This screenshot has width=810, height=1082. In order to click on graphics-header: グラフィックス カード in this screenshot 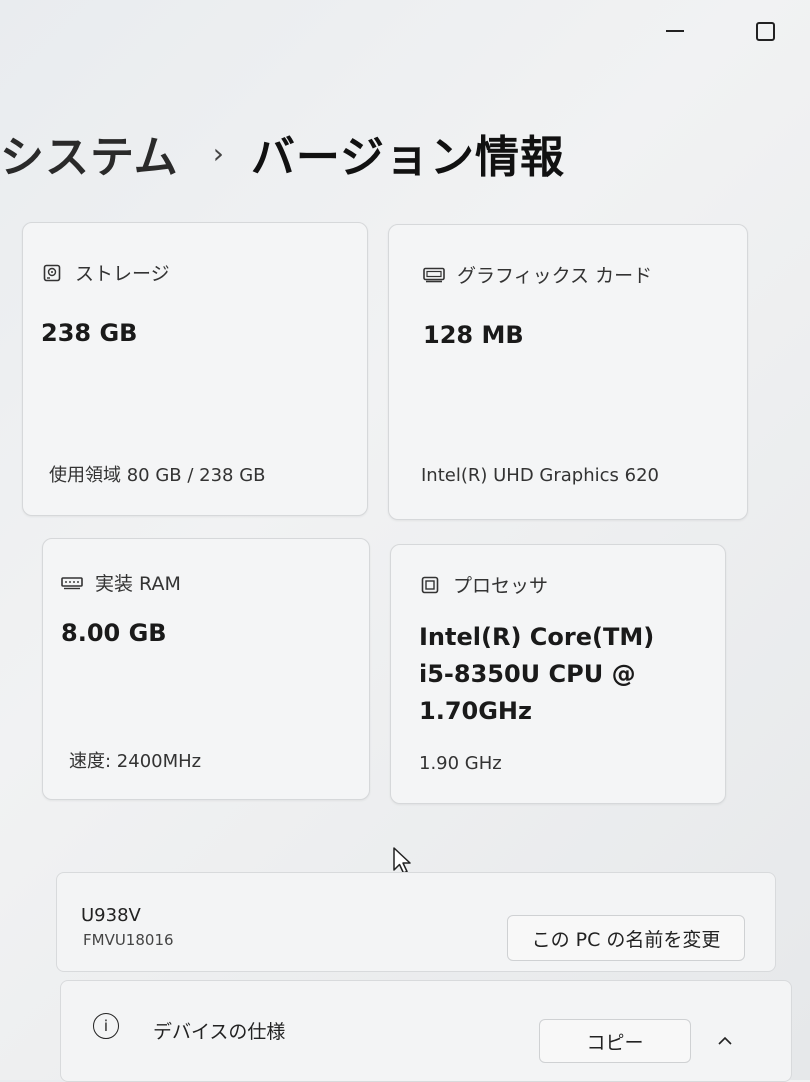, I will do `click(537, 274)`.